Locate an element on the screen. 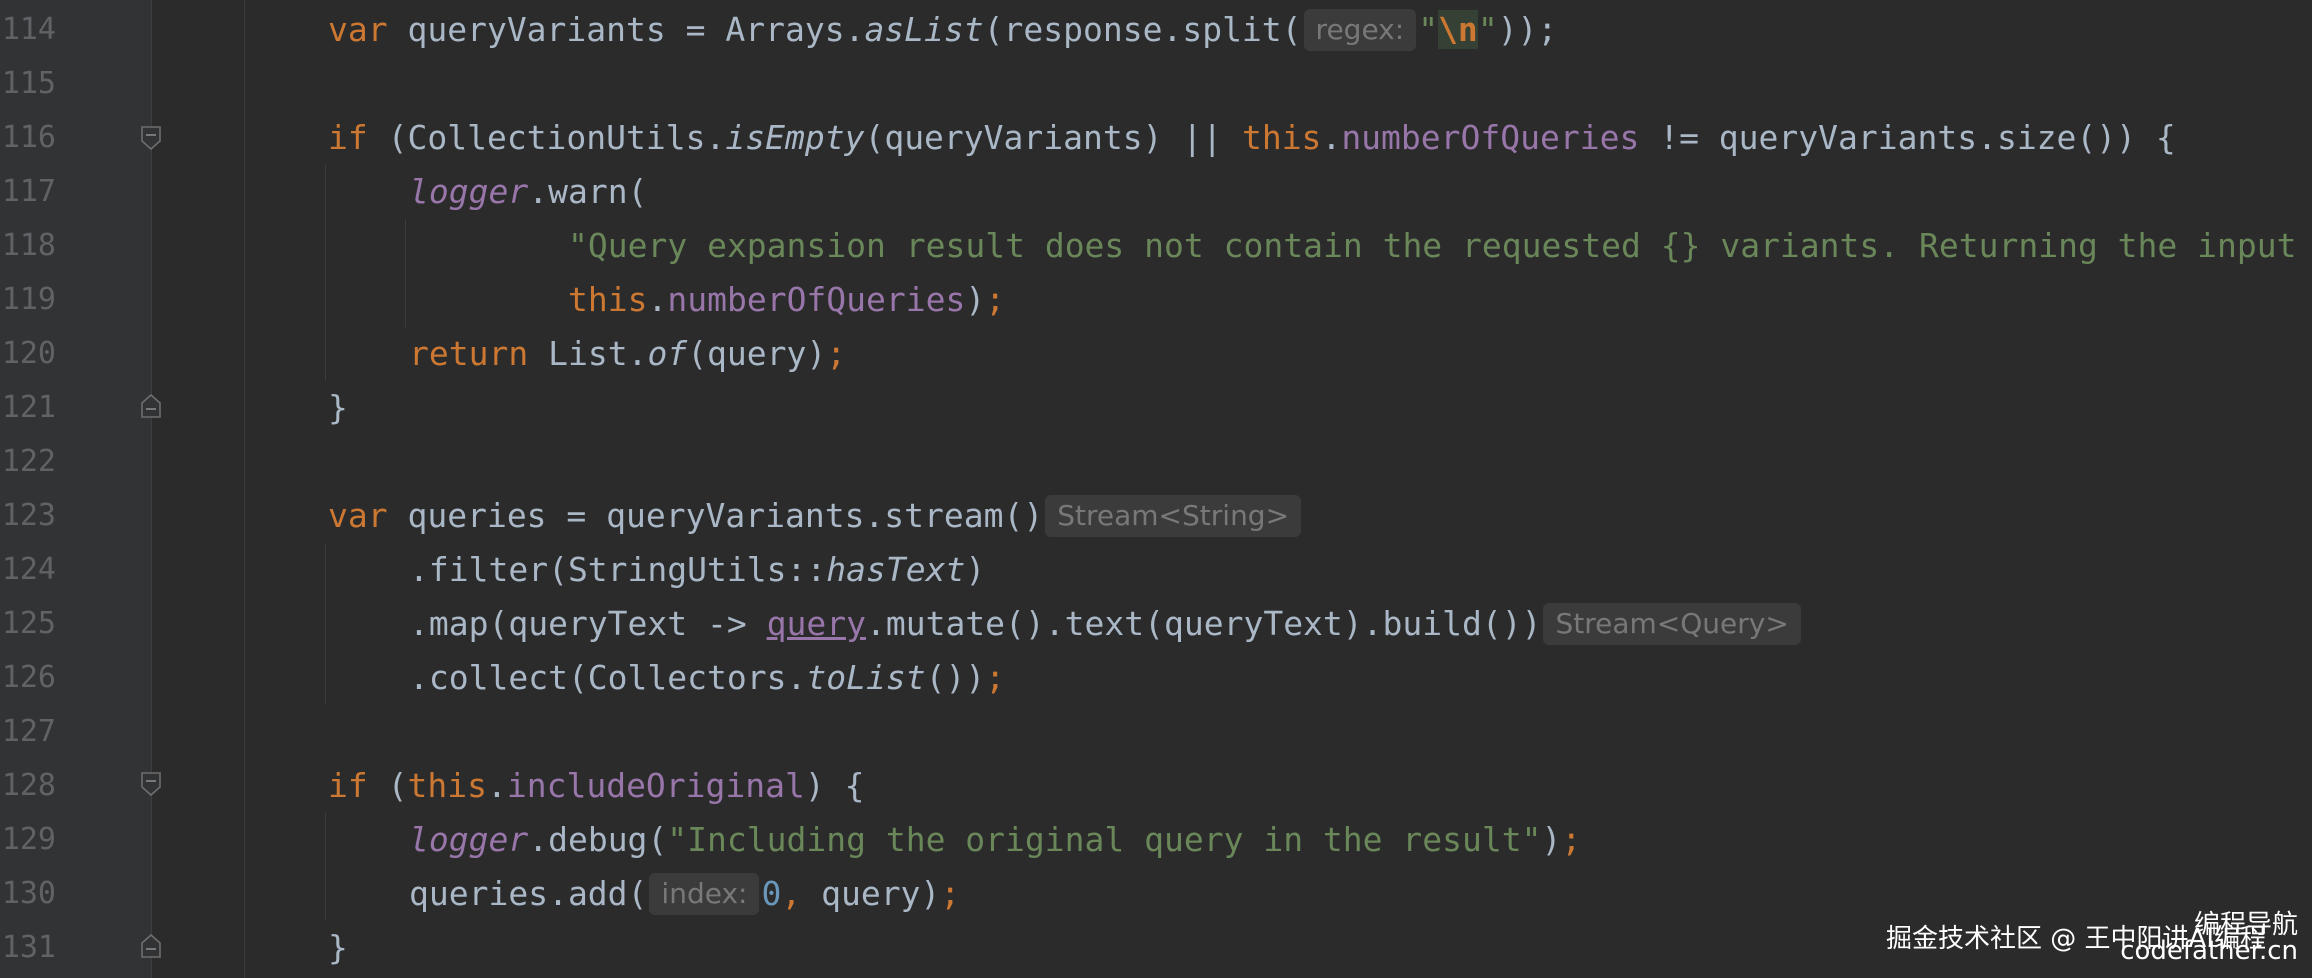 The width and height of the screenshot is (2312, 978). punctuation: , is located at coordinates (791, 893).